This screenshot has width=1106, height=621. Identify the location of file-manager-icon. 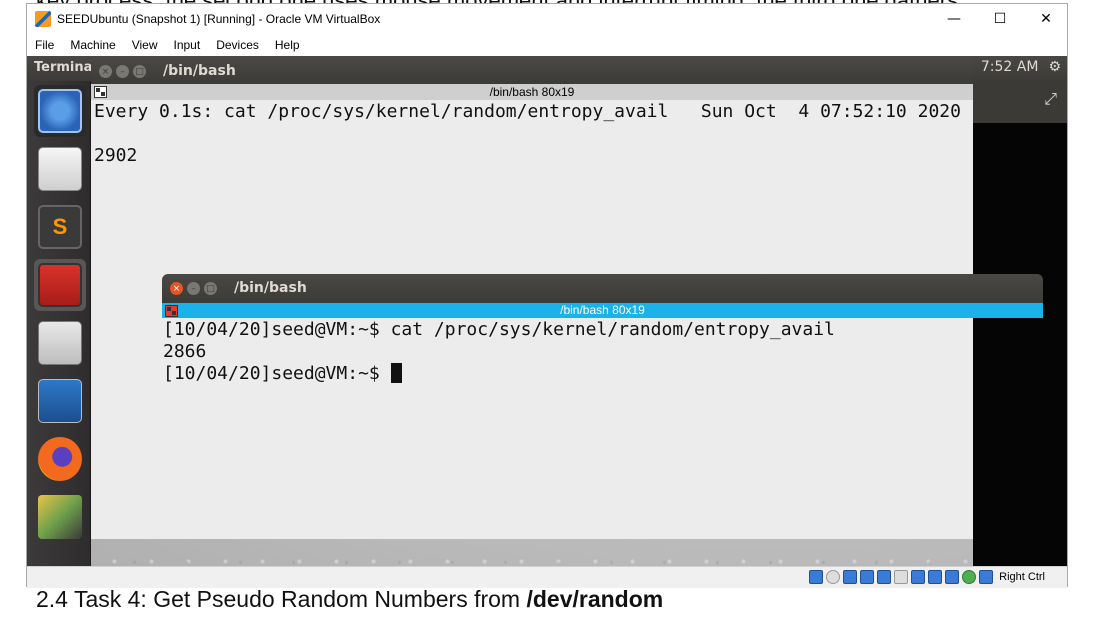
(60, 343).